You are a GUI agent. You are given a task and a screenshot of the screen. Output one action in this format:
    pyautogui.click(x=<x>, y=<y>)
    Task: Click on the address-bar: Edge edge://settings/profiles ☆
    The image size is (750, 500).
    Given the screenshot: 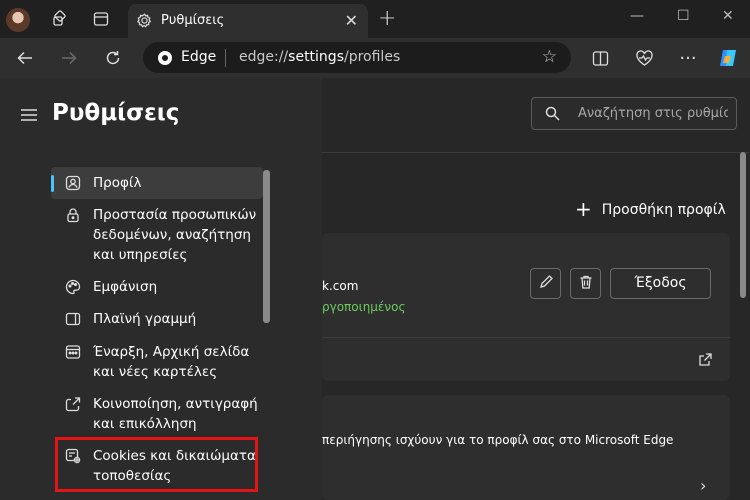 What is the action you would take?
    pyautogui.click(x=357, y=57)
    